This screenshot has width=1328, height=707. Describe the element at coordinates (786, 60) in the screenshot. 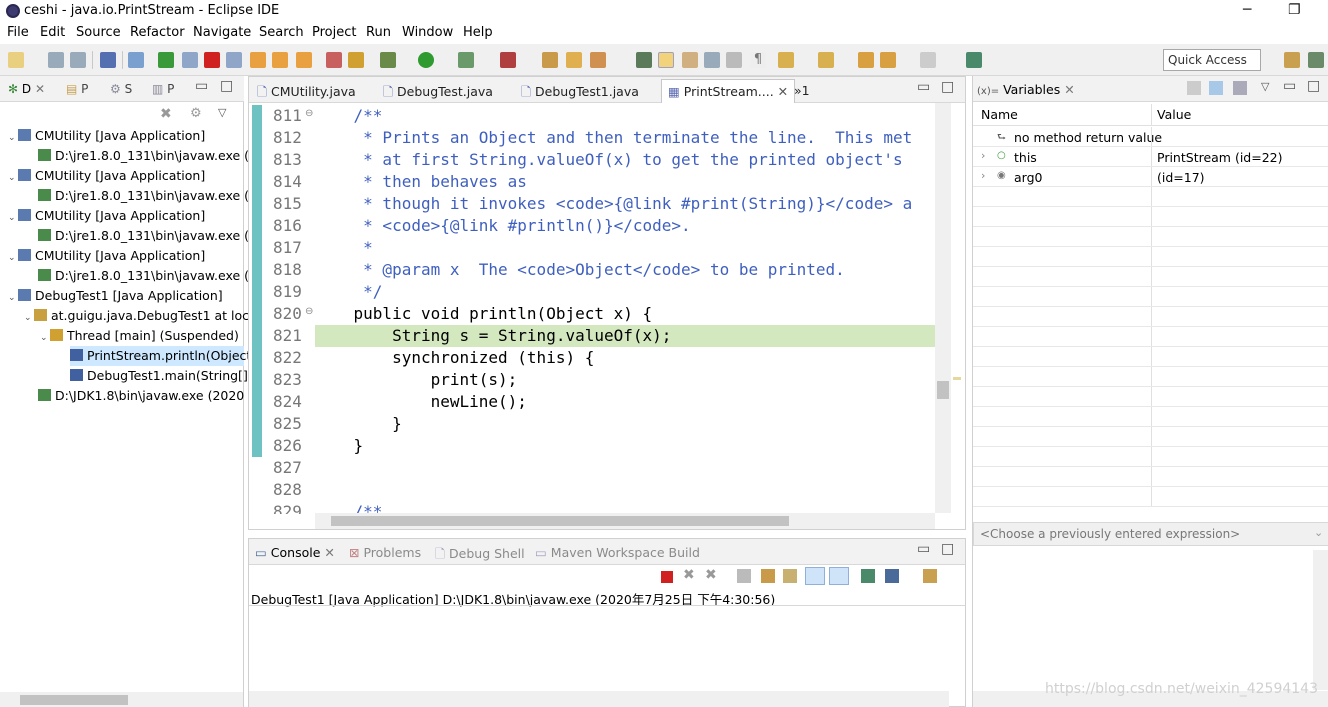

I see `next-annotation-icon` at that location.